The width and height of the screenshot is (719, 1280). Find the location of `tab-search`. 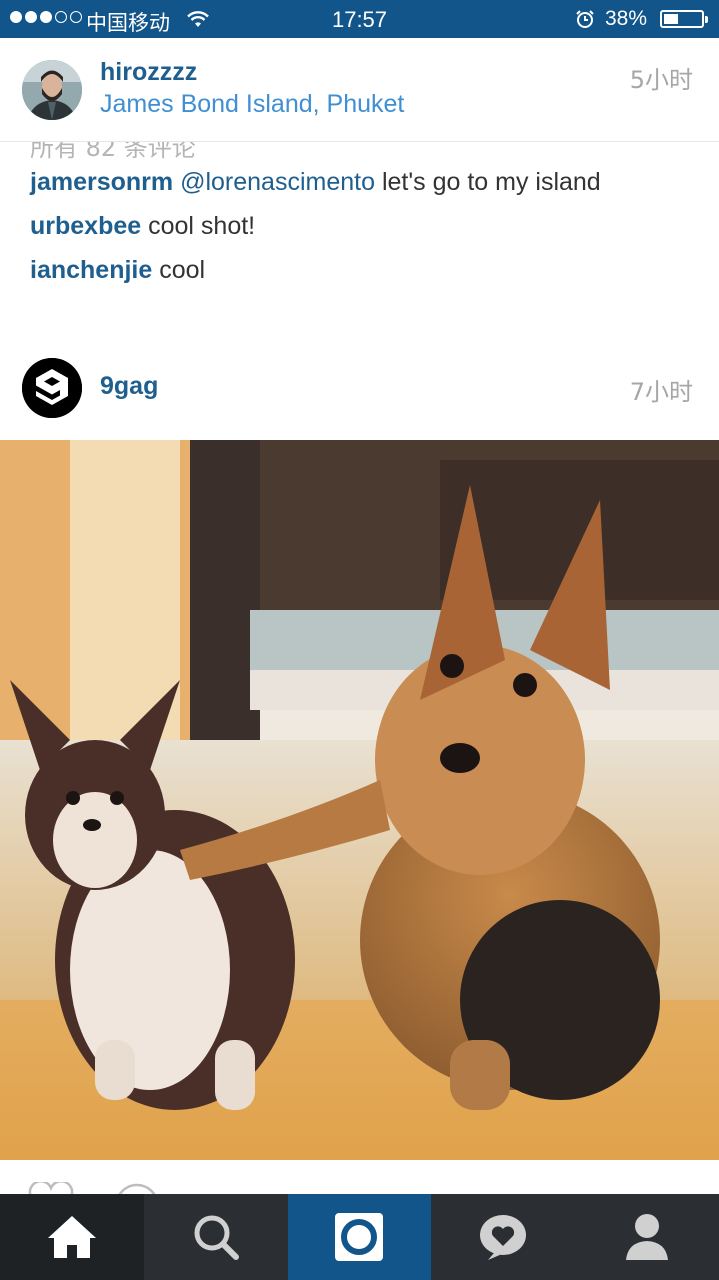

tab-search is located at coordinates (216, 1237).